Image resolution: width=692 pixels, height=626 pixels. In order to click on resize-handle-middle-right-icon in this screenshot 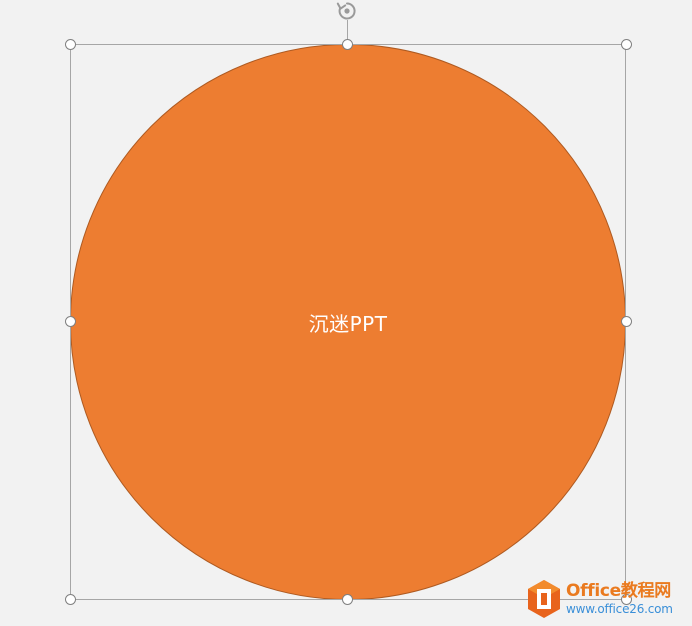, I will do `click(626, 321)`.